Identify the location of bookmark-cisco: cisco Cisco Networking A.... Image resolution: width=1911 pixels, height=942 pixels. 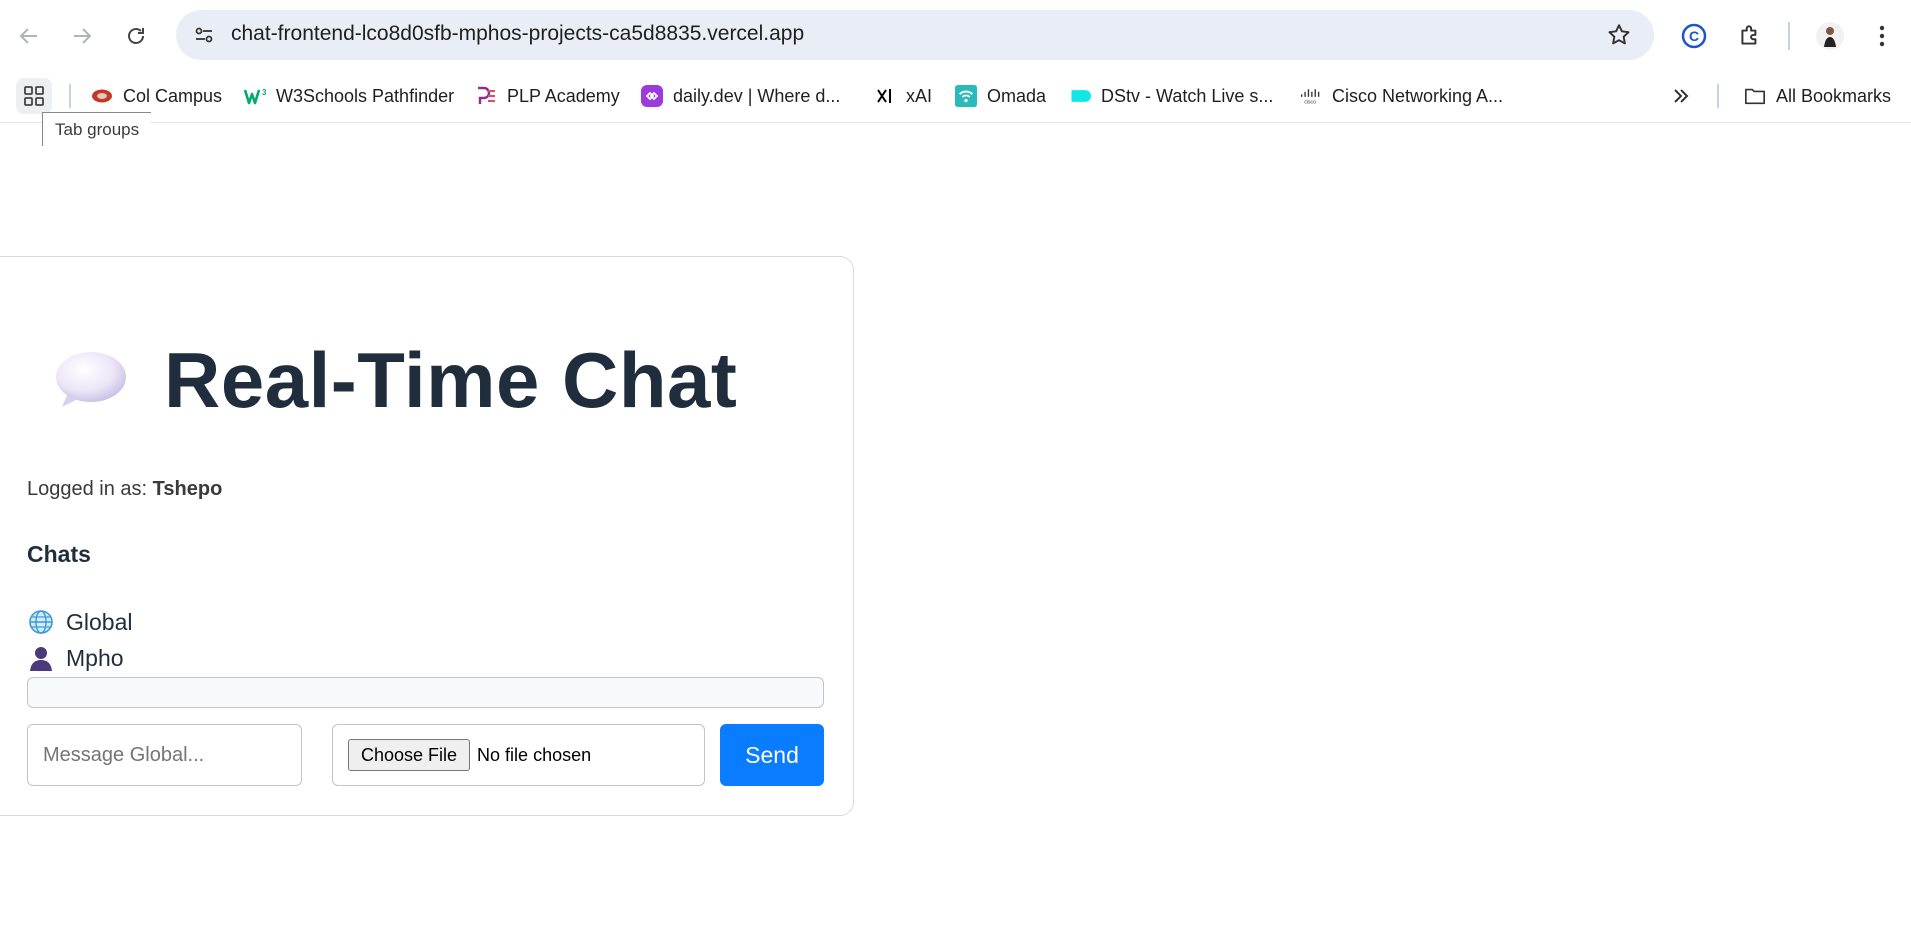
(1401, 96).